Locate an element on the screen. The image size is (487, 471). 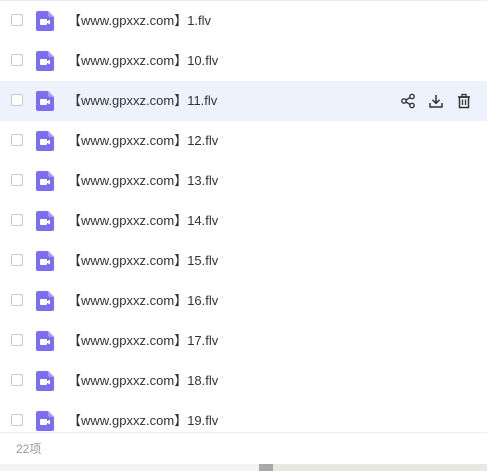
file-row: 【www.gpxxz.com】13.flv is located at coordinates (243, 181).